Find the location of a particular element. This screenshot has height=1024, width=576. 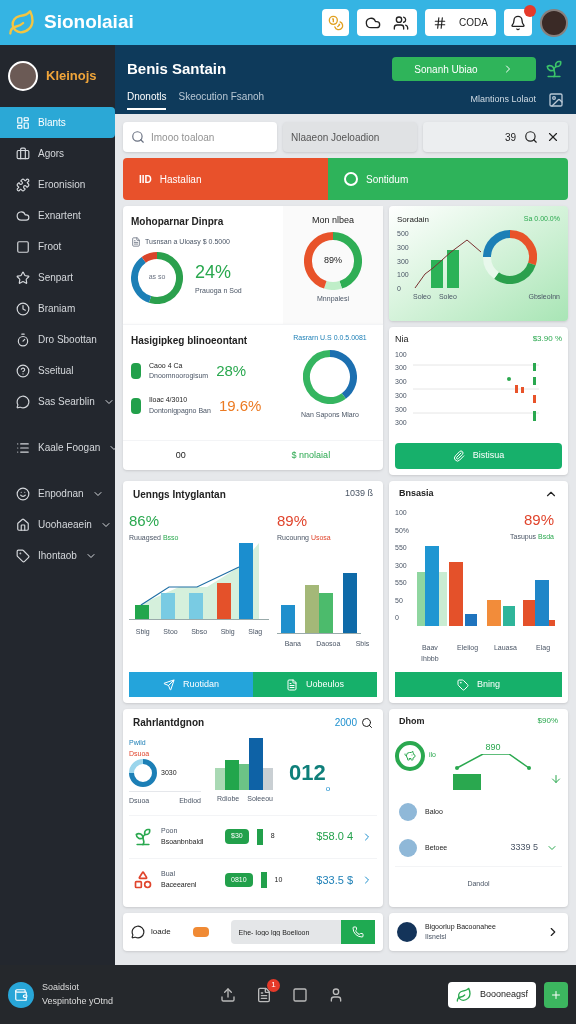

home-icon is located at coordinates (23, 524).